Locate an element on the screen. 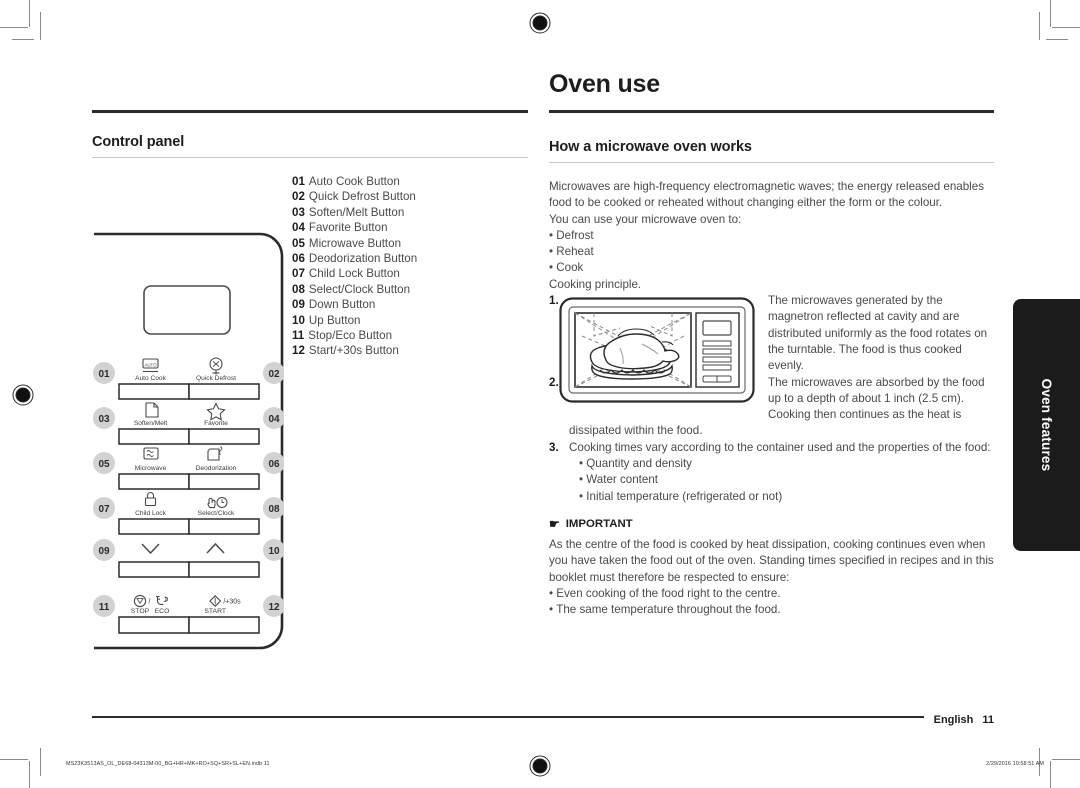  bullet-text: Water content is located at coordinates (622, 480).